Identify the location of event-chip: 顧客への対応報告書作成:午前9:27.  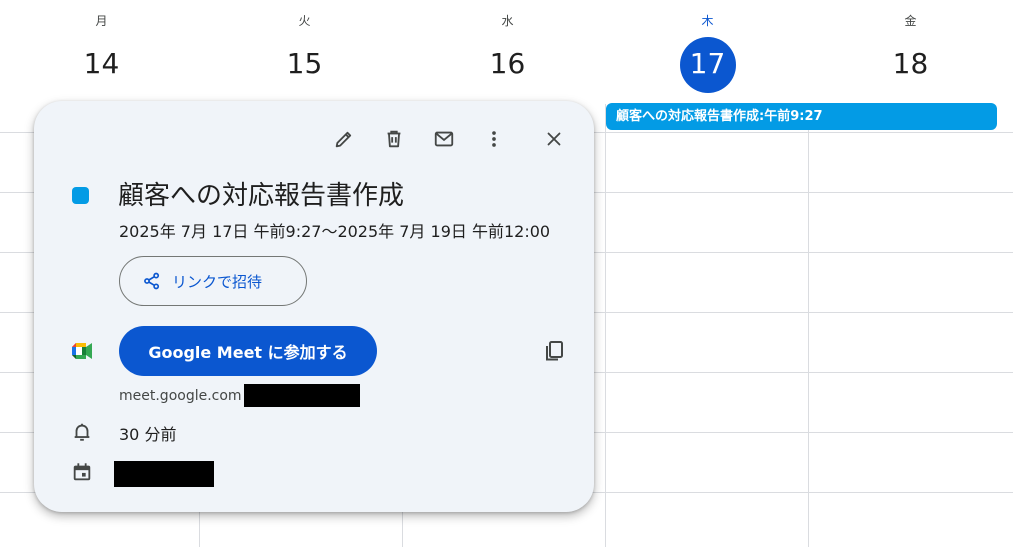
(801, 116).